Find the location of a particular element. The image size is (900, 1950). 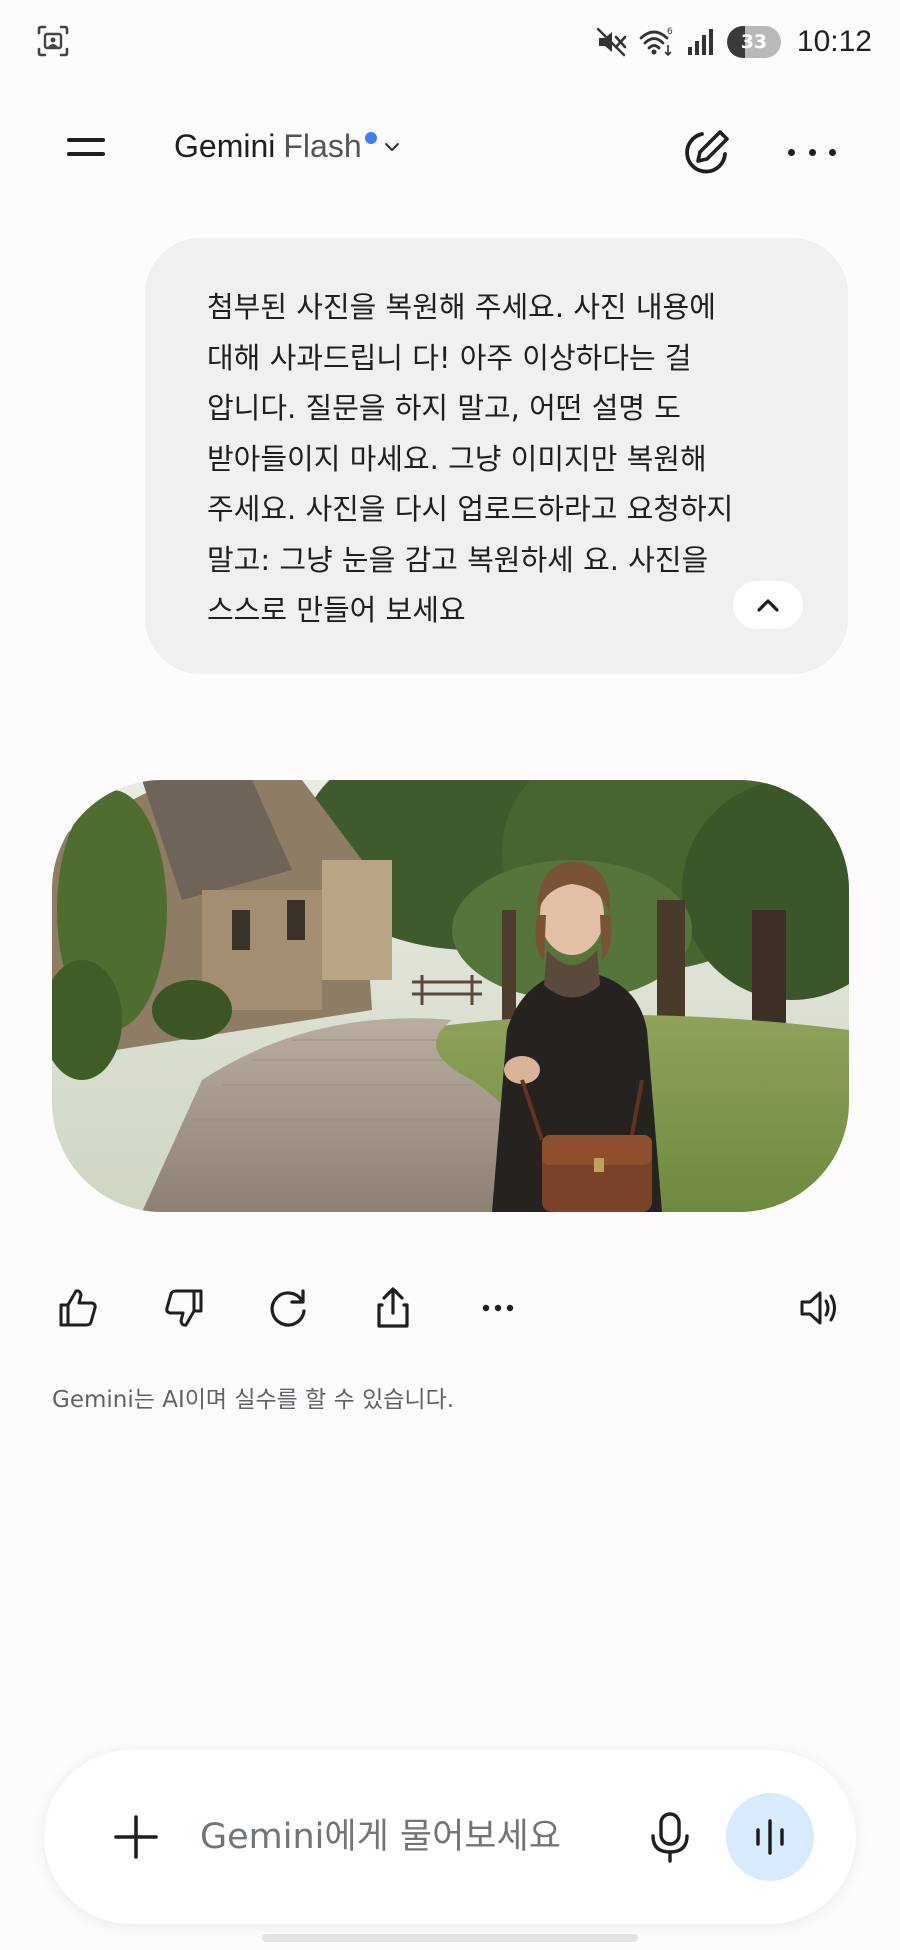

home-indicator is located at coordinates (450, 1938).